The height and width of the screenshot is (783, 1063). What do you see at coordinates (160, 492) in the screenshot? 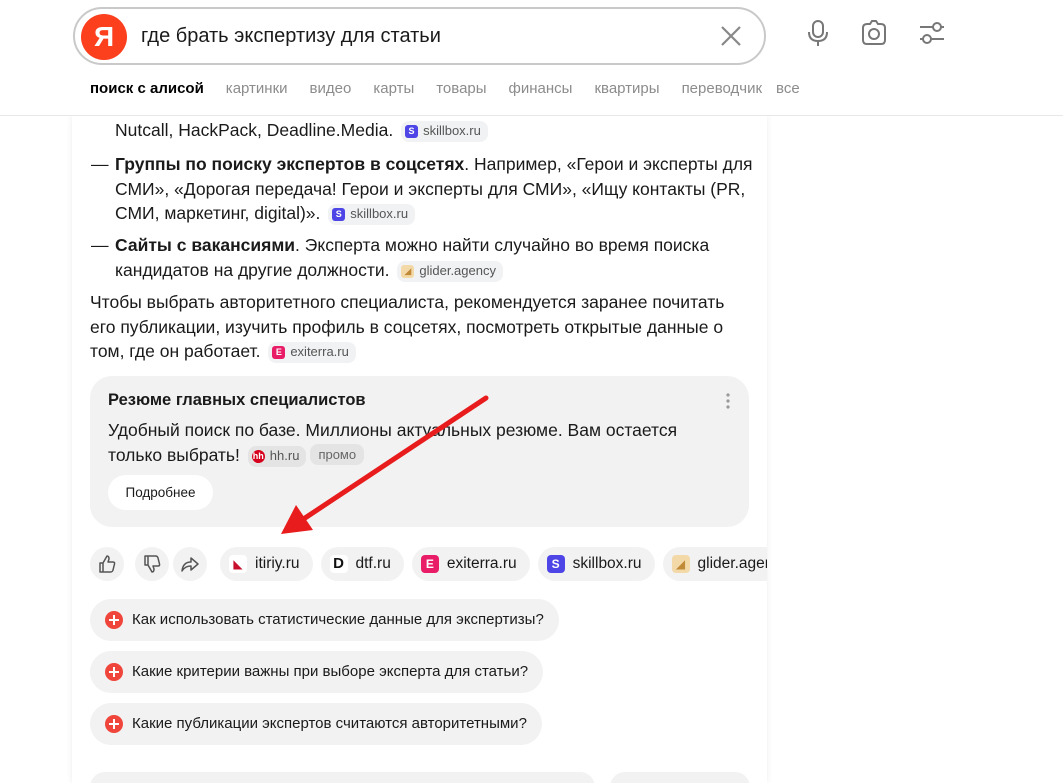
I see `more-button: Подробнее` at bounding box center [160, 492].